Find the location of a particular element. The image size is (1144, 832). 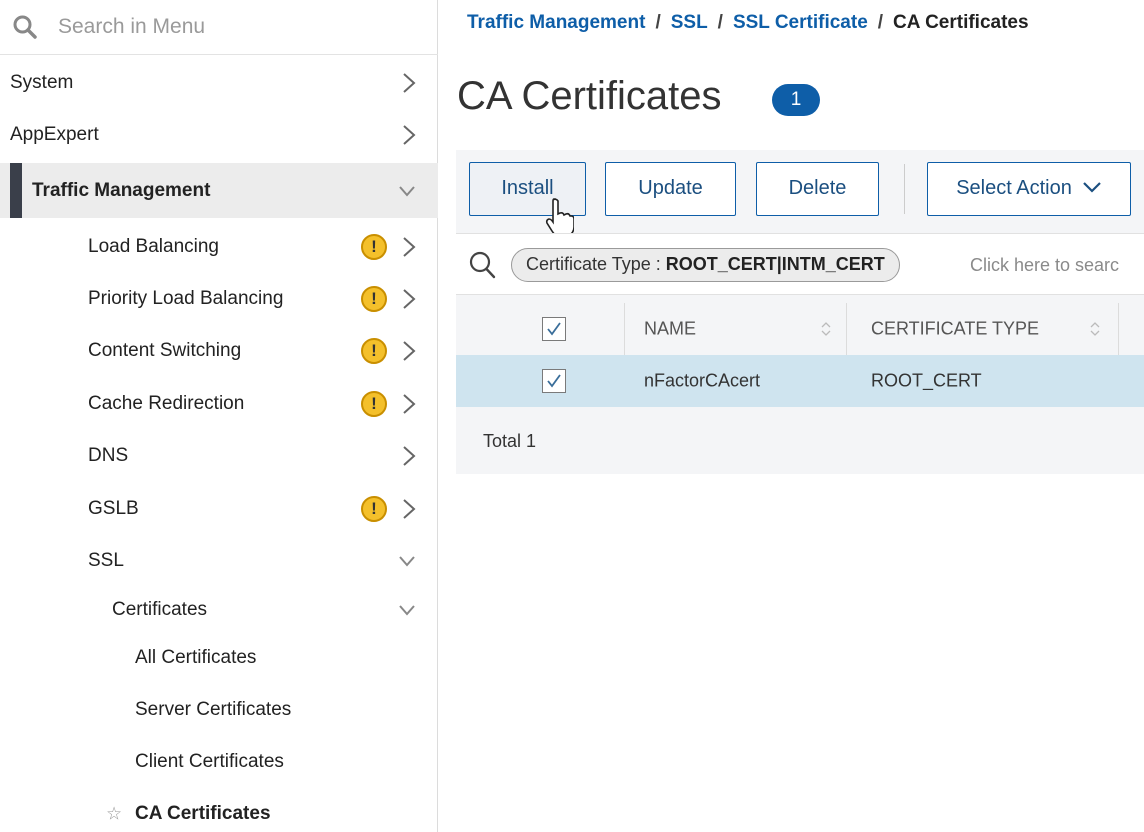

select-action-dropdown: Select Action is located at coordinates (1029, 189).